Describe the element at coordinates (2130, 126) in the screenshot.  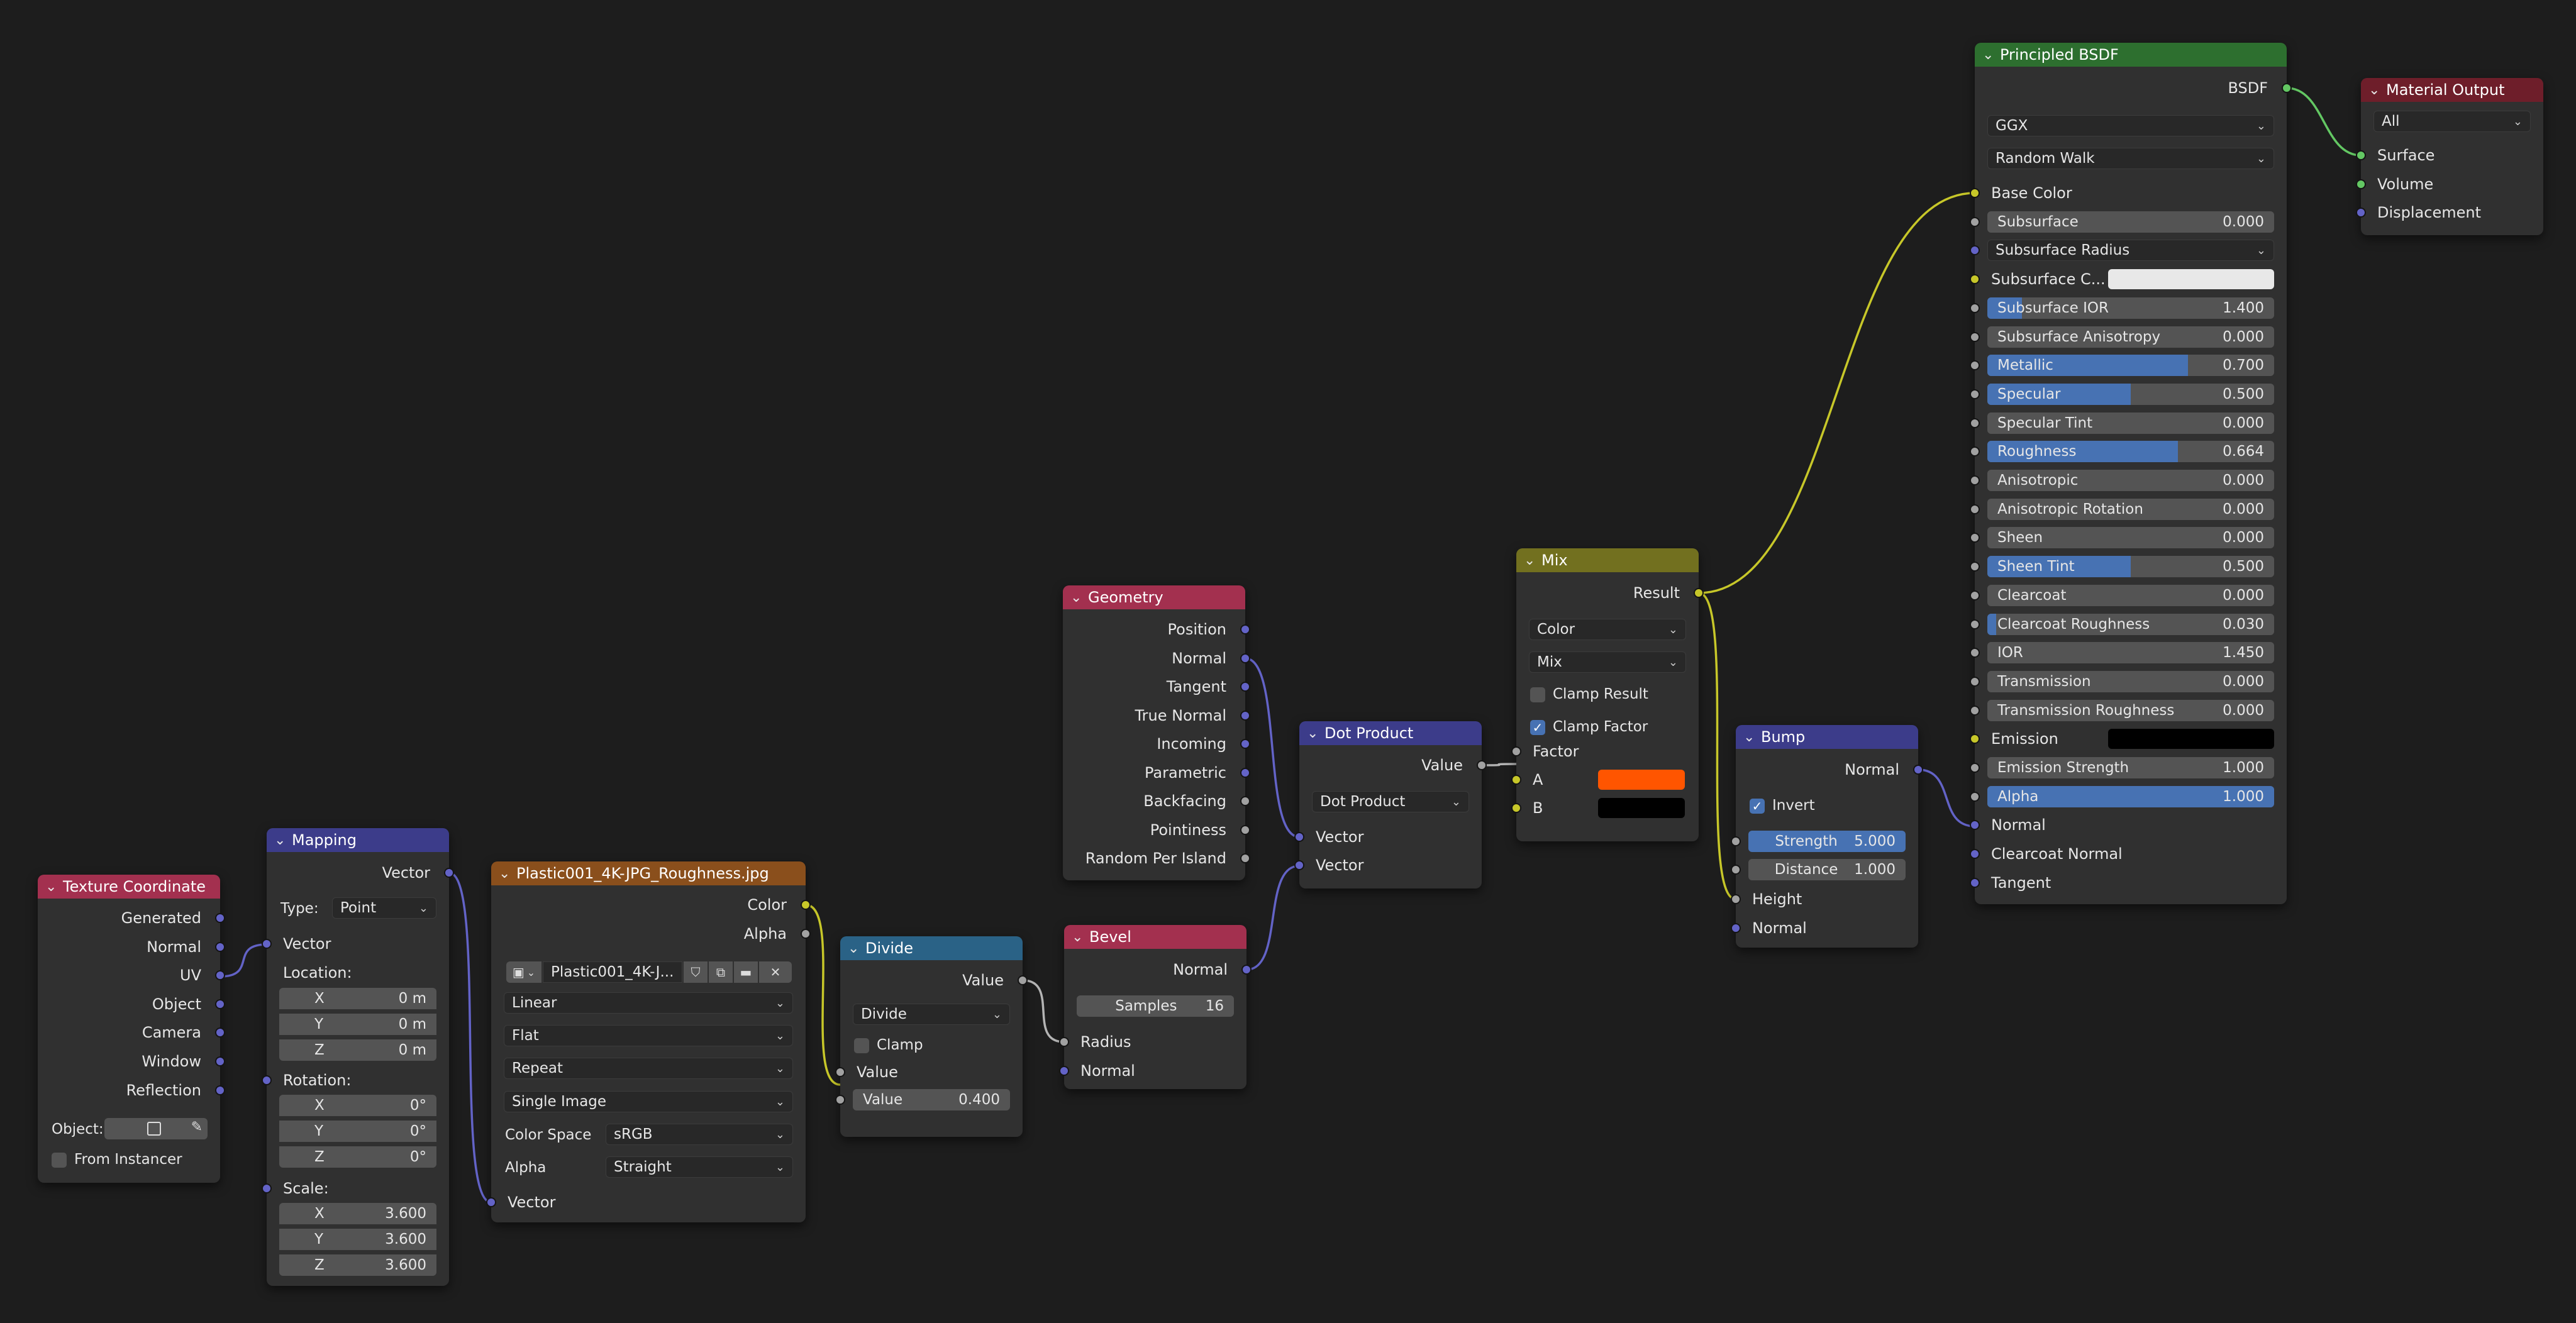
I see `distribution-dropdown: GGX ⌄` at that location.